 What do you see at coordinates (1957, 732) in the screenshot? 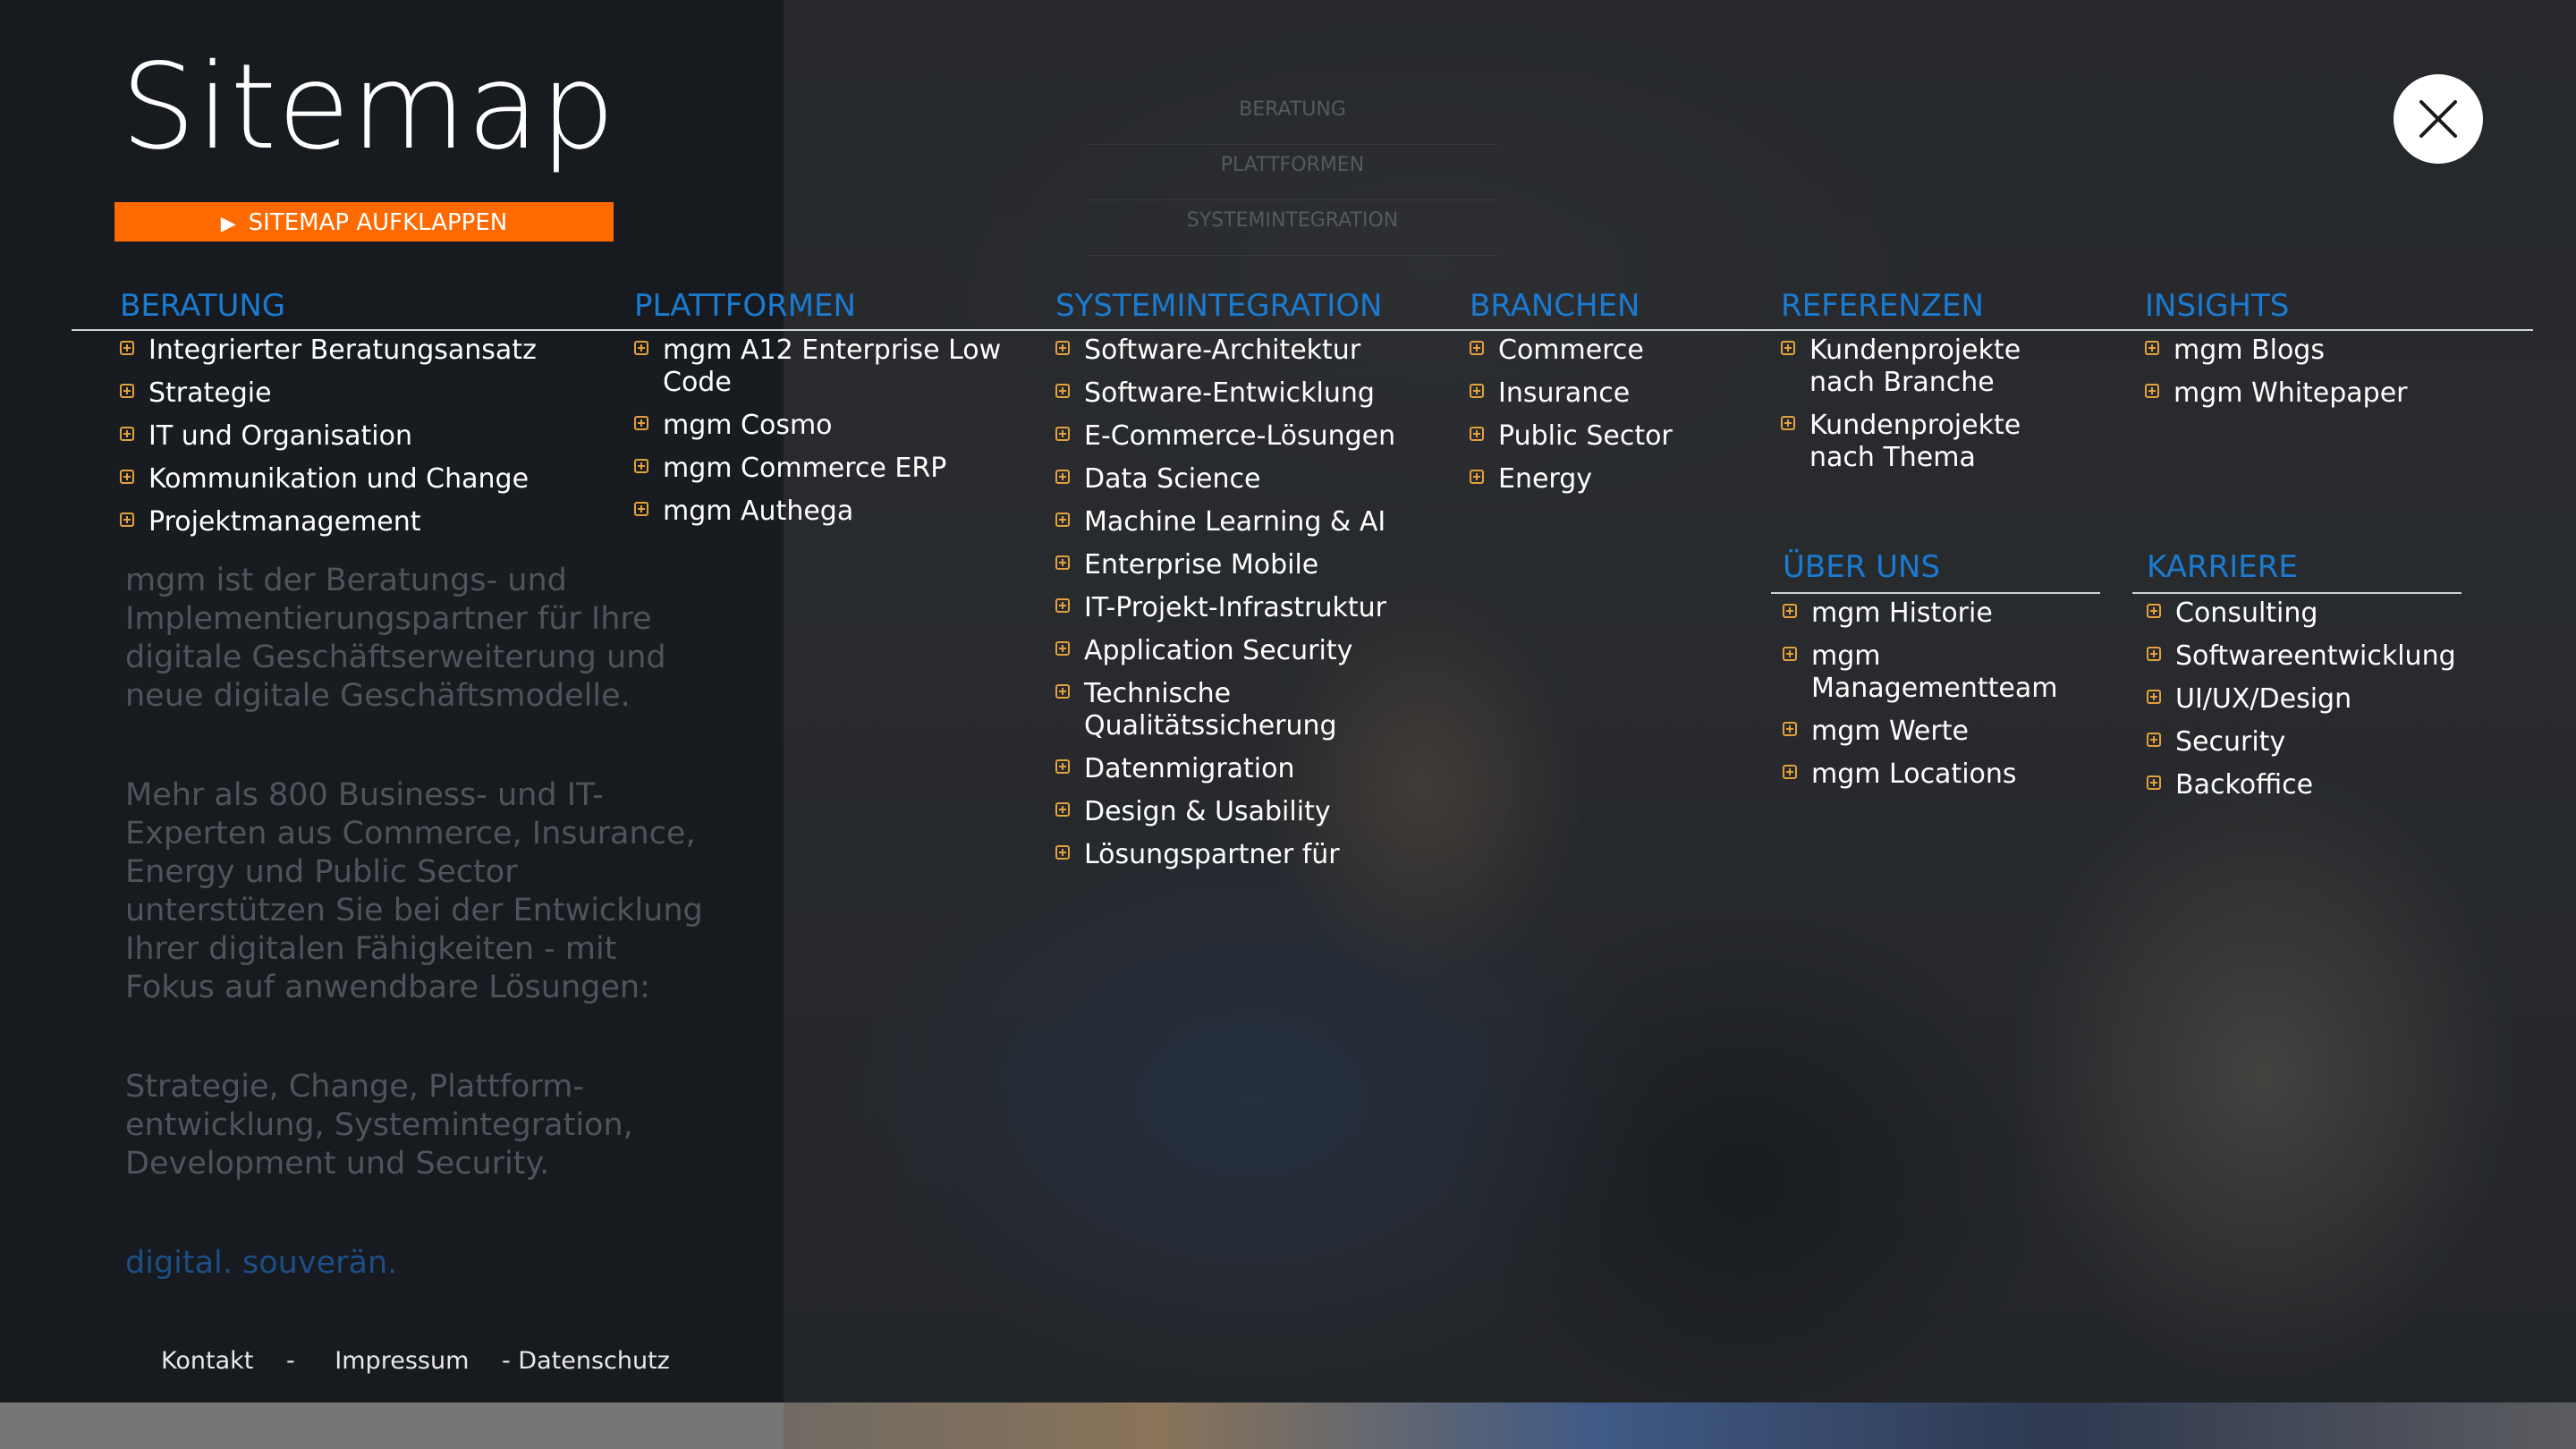
I see `sitemap-link: mgm Werte` at bounding box center [1957, 732].